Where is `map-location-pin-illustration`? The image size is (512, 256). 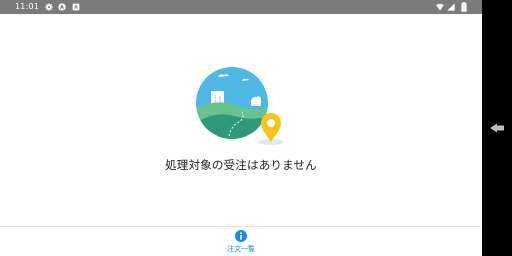 map-location-pin-illustration is located at coordinates (240, 106).